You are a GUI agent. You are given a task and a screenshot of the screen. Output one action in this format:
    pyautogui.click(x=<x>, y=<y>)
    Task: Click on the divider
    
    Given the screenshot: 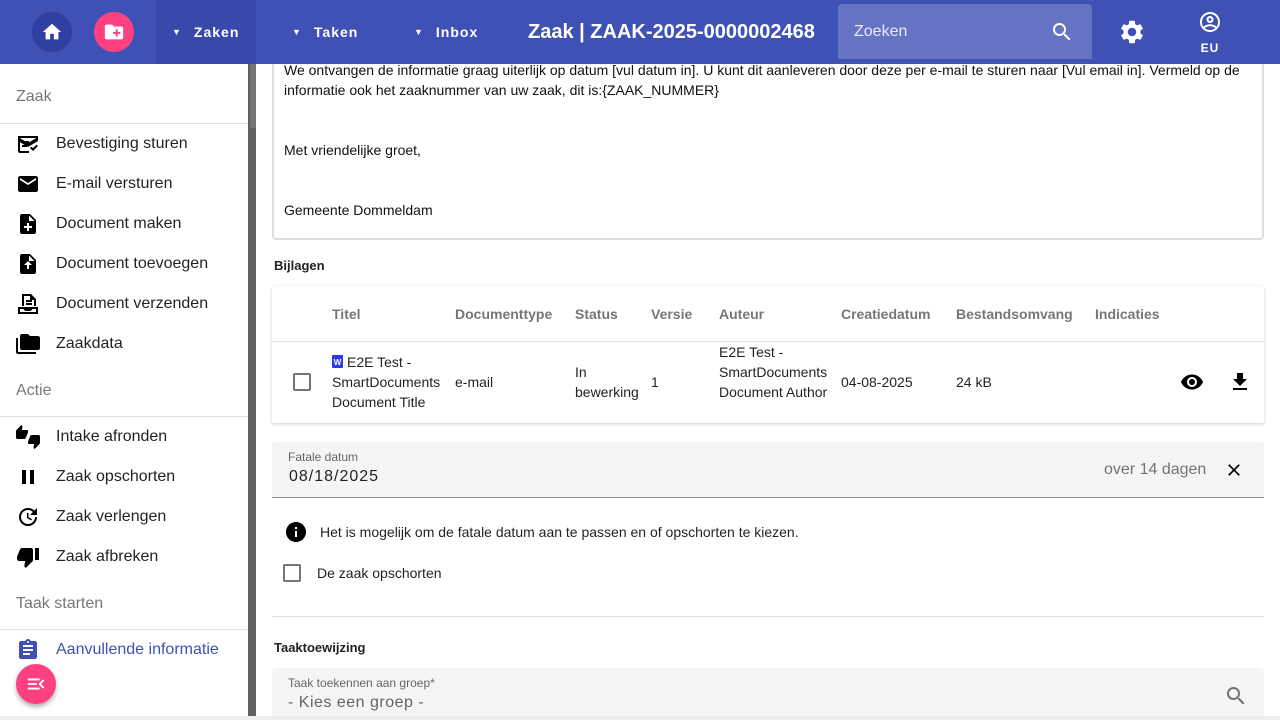 What is the action you would take?
    pyautogui.click(x=768, y=616)
    